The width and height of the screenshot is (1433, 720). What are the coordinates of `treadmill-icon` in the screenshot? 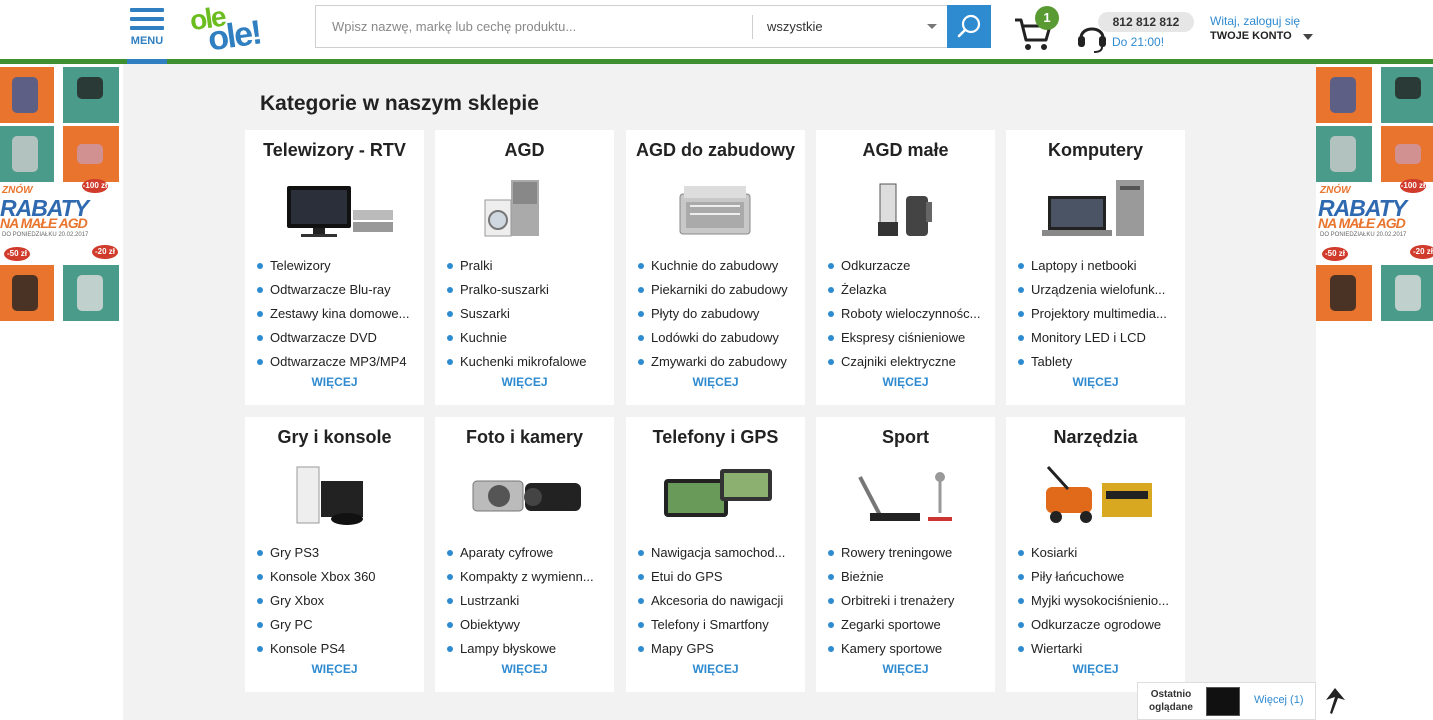 It's located at (905, 499).